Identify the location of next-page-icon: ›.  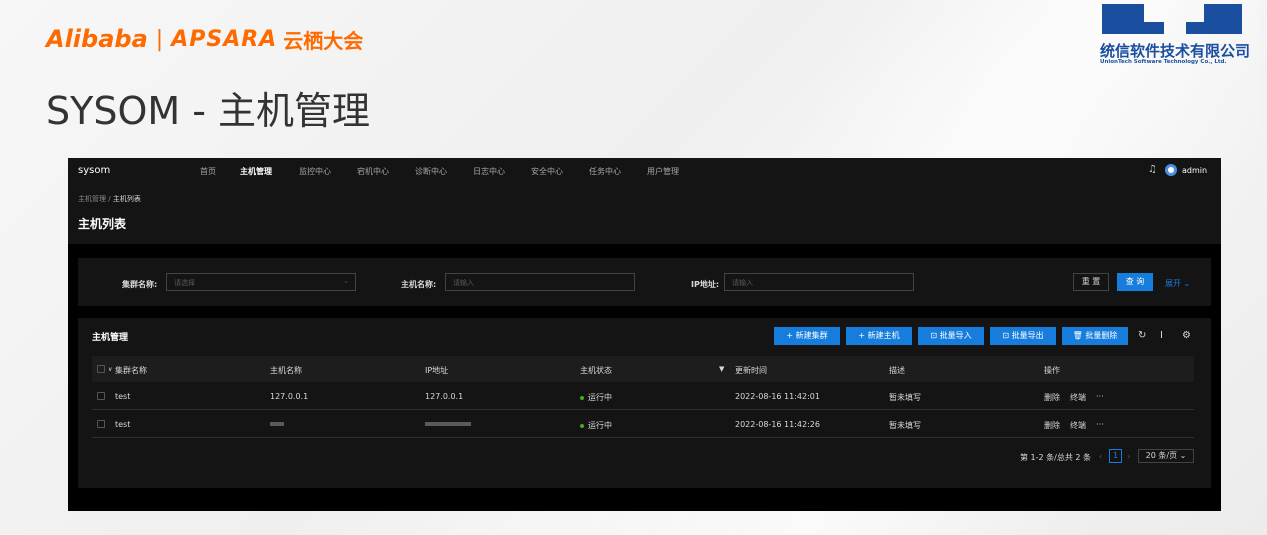
(1128, 456).